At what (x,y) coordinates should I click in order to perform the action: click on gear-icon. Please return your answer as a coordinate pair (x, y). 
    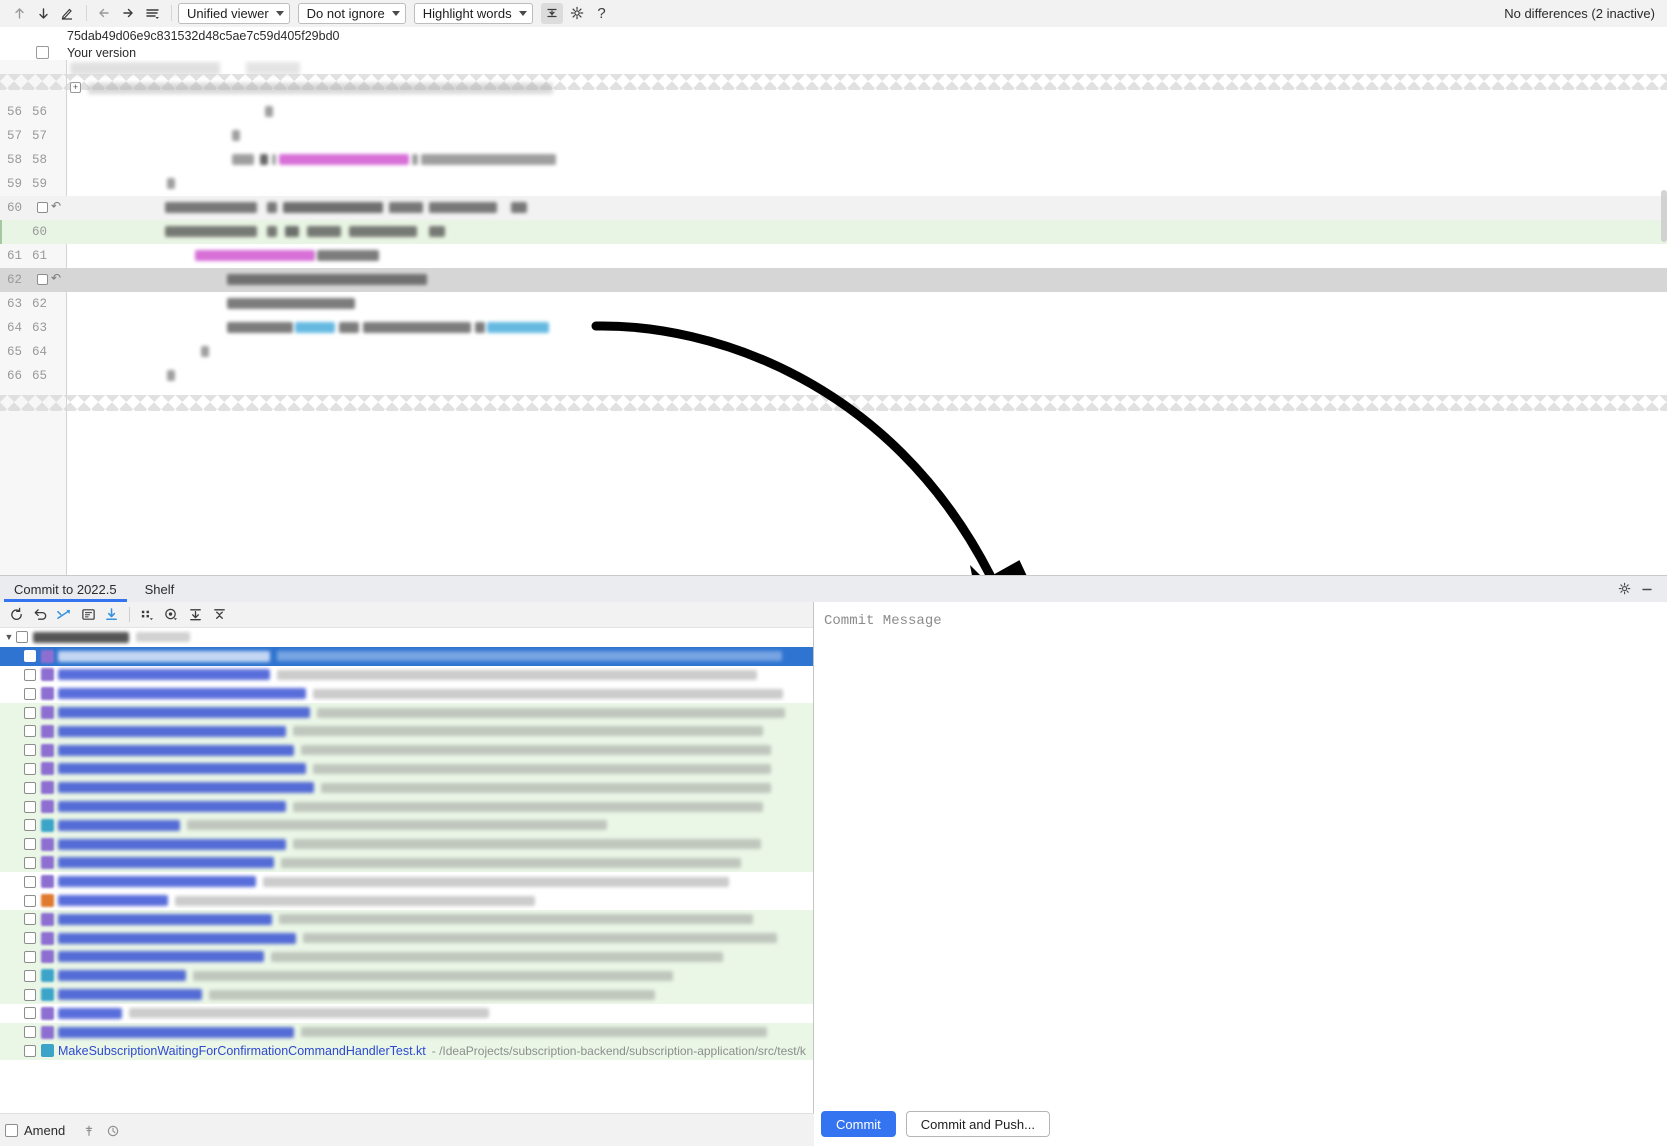
    Looking at the image, I should click on (578, 13).